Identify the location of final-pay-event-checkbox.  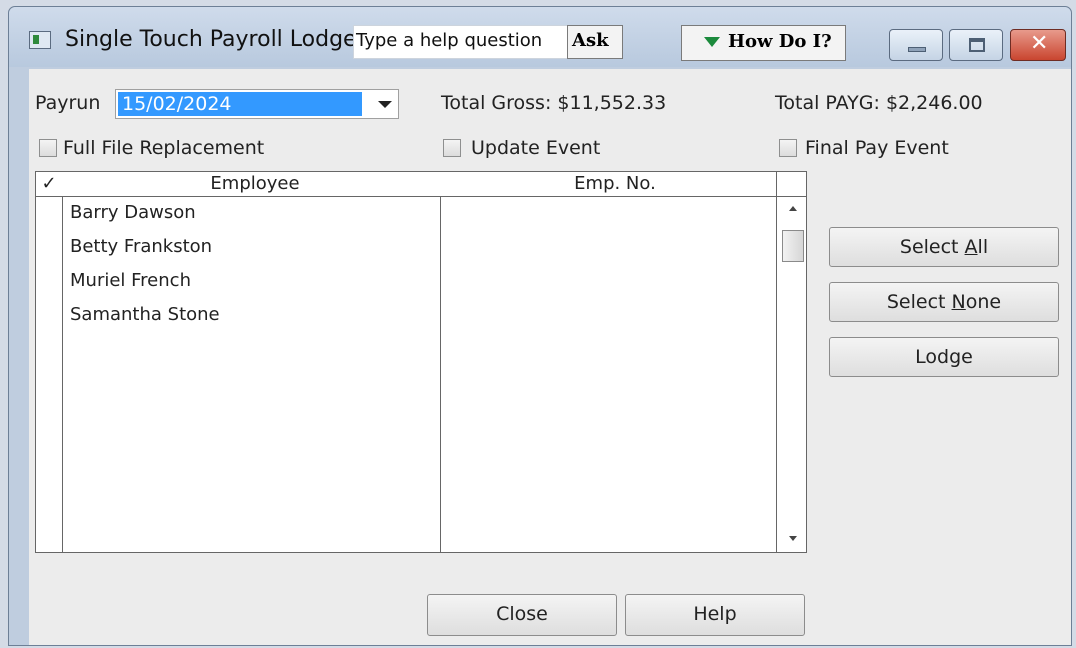
(788, 148).